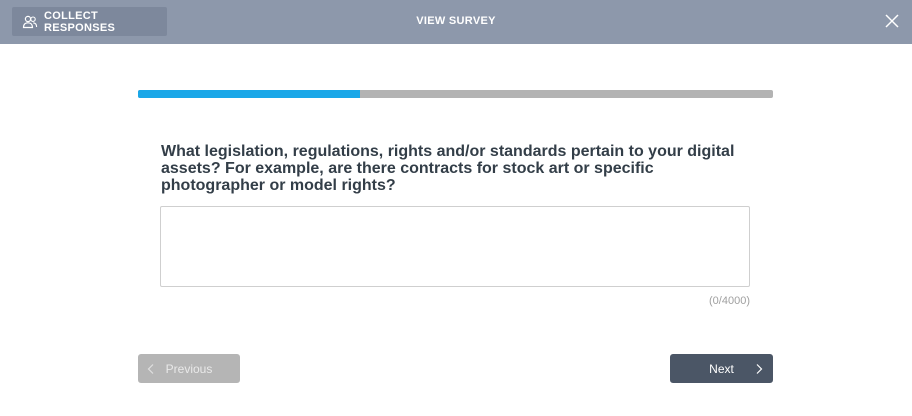 This screenshot has height=416, width=912. What do you see at coordinates (456, 22) in the screenshot?
I see `survey-header: VIEW SURVEY COLLECT RESPONSES` at bounding box center [456, 22].